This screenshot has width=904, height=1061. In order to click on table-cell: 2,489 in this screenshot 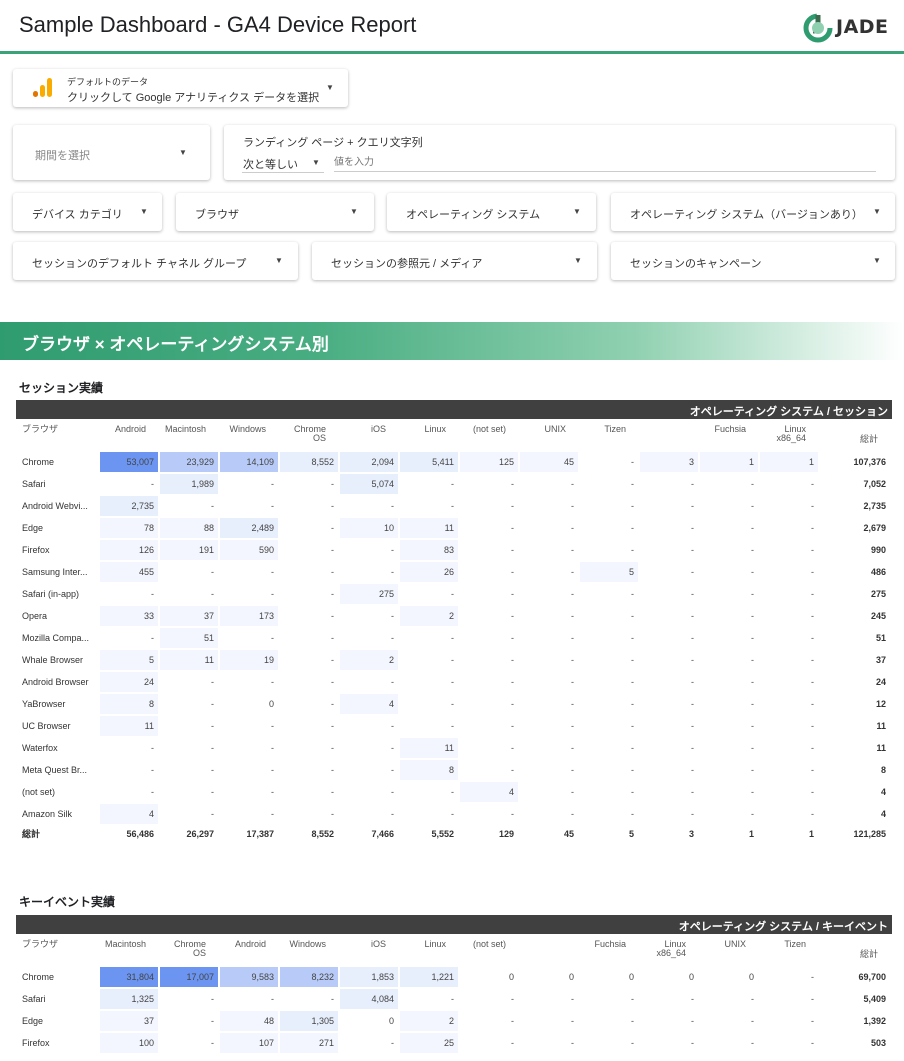, I will do `click(249, 528)`.